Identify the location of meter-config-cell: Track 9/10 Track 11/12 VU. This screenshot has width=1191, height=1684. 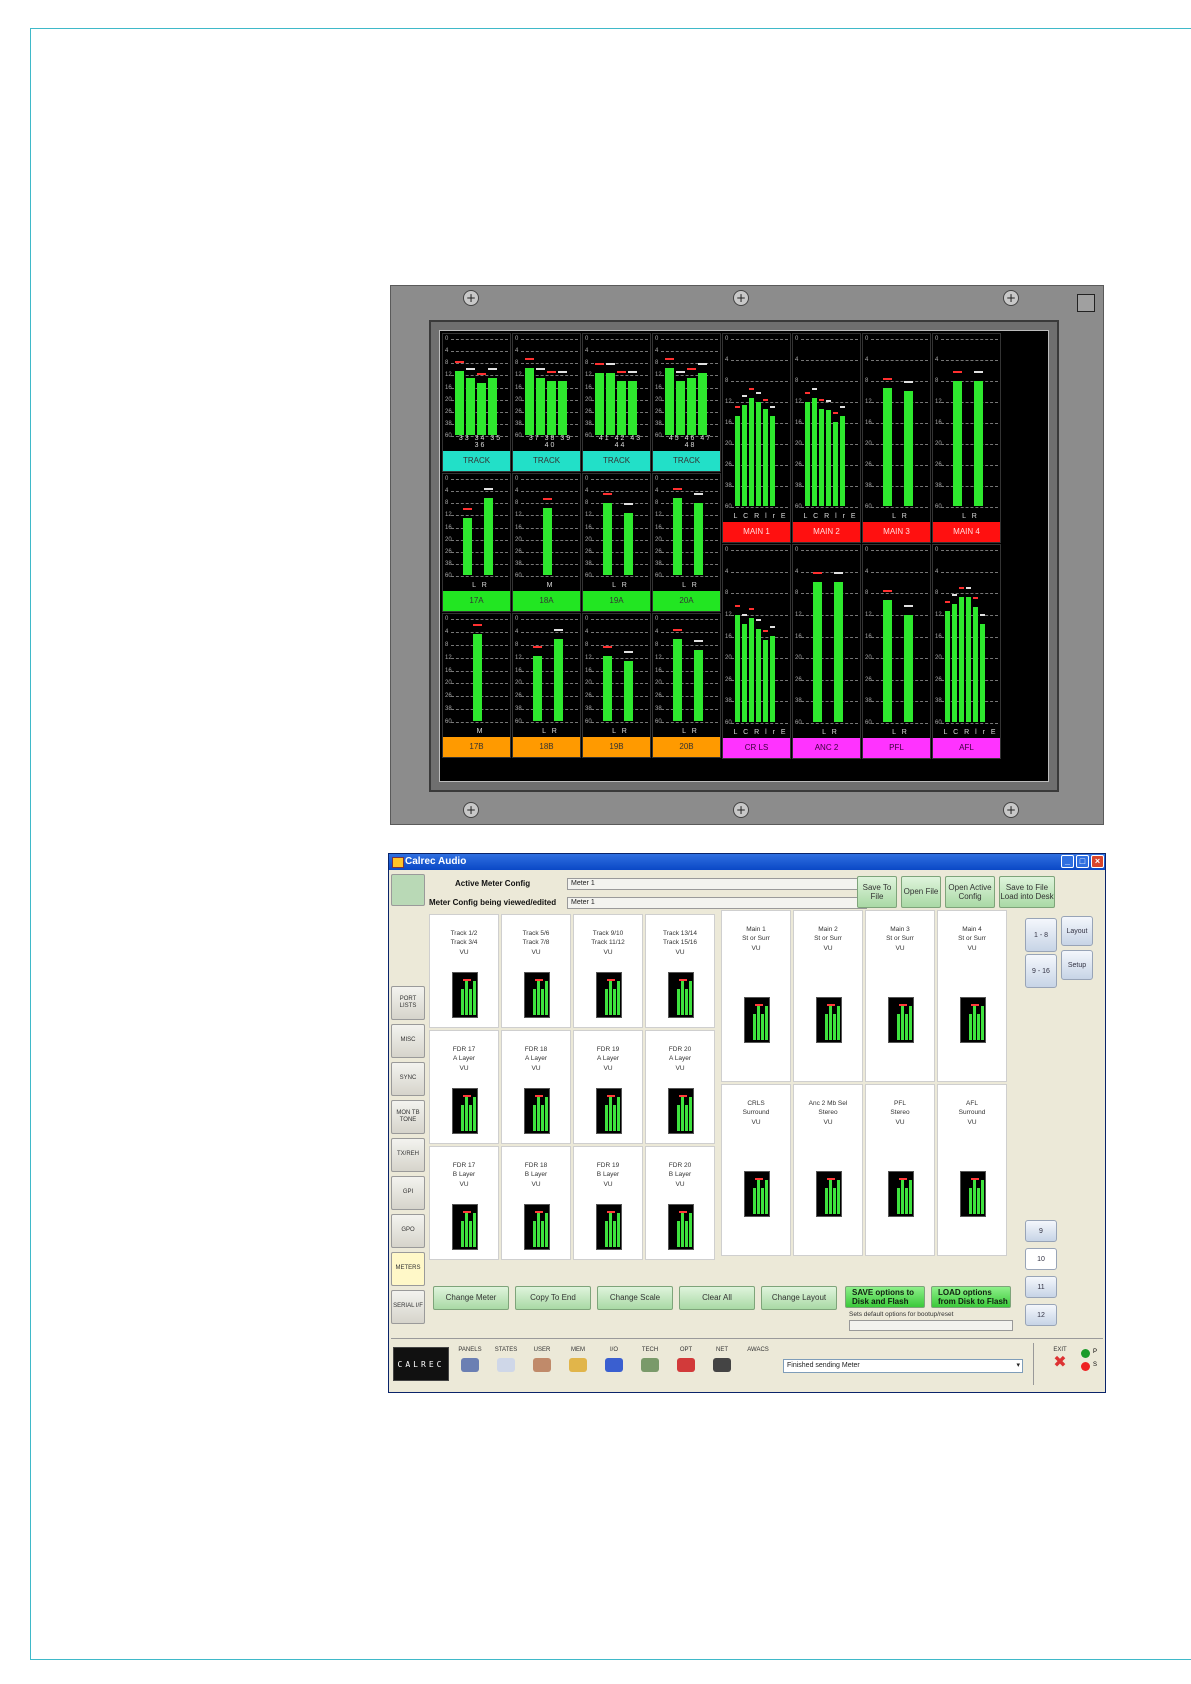
(608, 971).